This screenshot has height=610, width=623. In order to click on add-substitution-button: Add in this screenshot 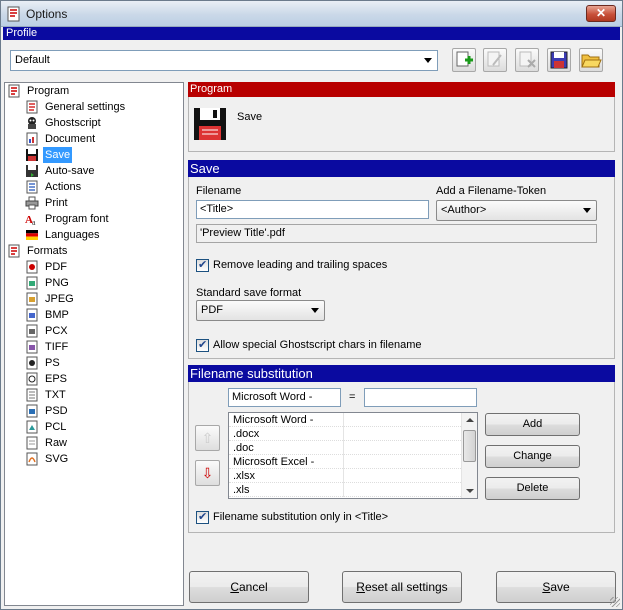, I will do `click(532, 424)`.